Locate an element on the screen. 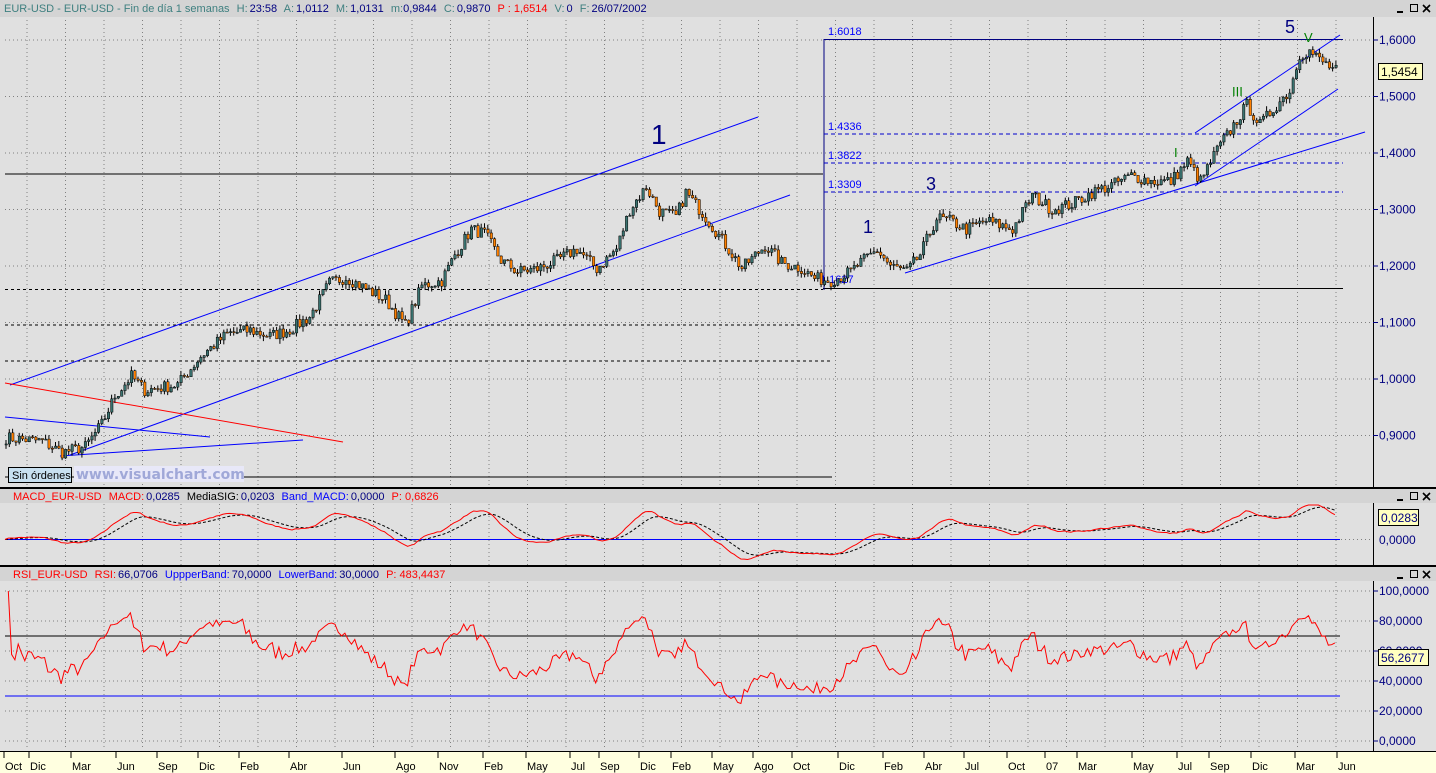 Image resolution: width=1436 pixels, height=773 pixels. macd-value: 0,0285 is located at coordinates (163, 497).